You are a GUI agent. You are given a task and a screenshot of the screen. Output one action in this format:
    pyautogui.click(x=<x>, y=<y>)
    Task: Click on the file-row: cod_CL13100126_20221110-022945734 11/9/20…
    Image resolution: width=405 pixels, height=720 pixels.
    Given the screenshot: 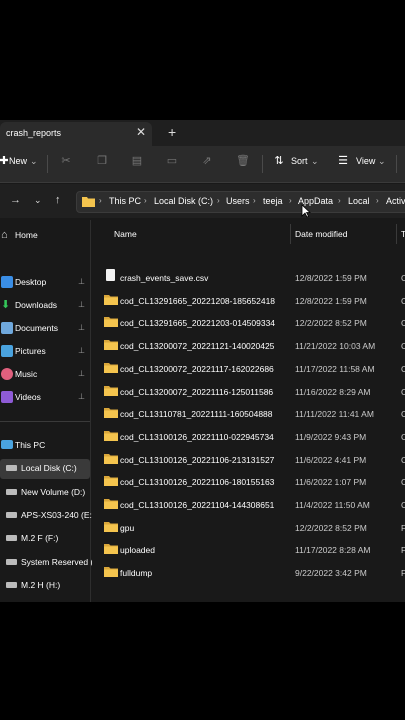 What is the action you would take?
    pyautogui.click(x=248, y=436)
    